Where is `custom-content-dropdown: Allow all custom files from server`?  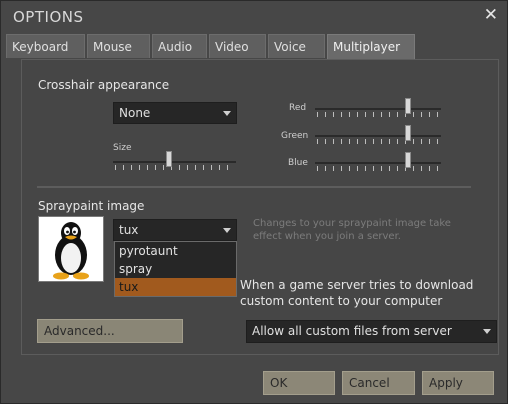
custom-content-dropdown: Allow all custom files from server is located at coordinates (371, 331).